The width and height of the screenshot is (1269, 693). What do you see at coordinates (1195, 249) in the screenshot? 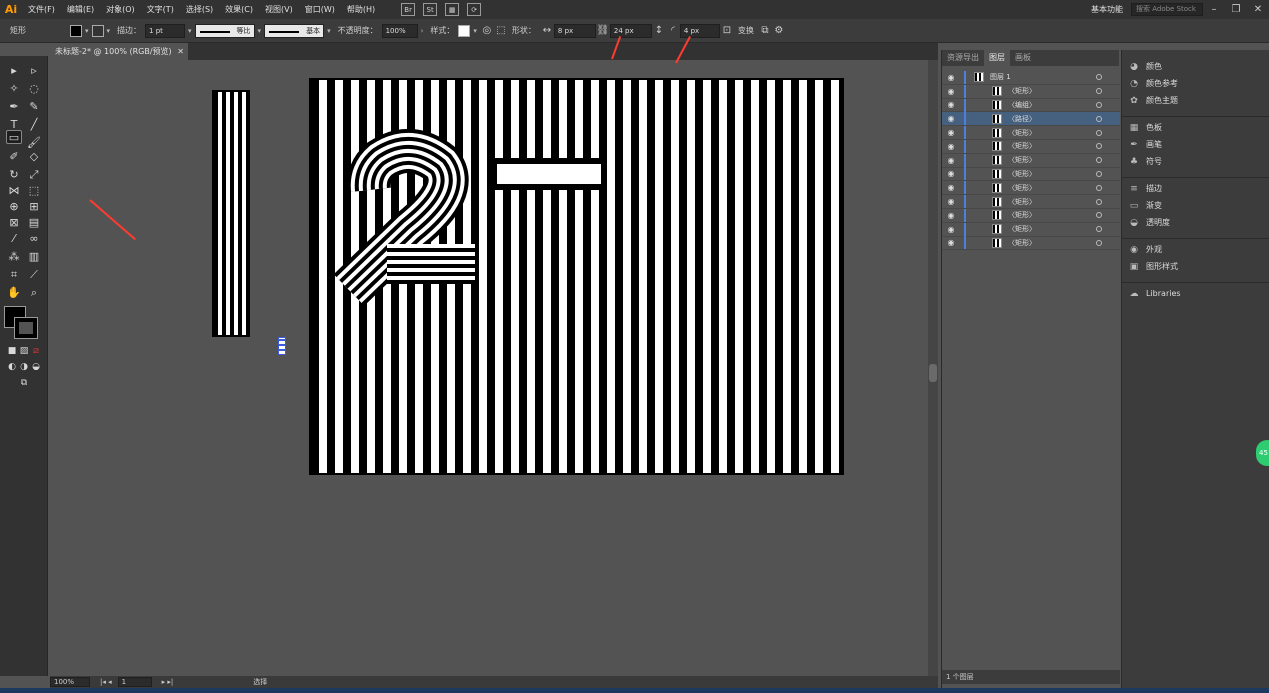
I see `panel-appearance: ◉ 外观` at bounding box center [1195, 249].